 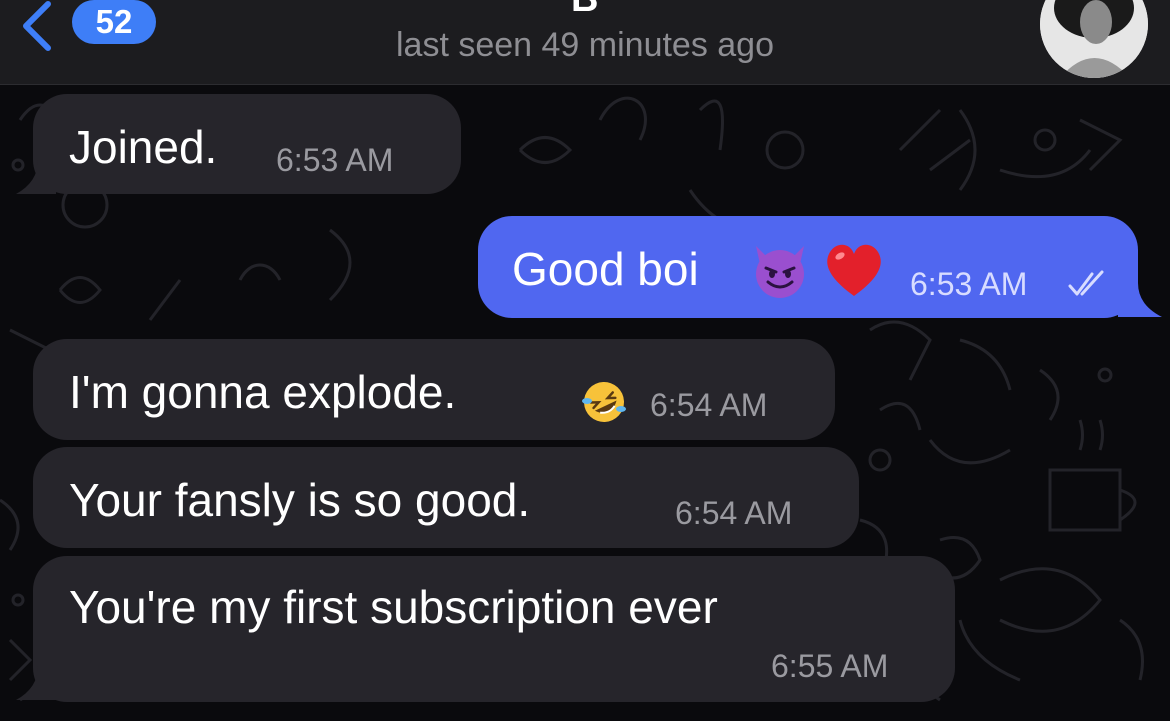 What do you see at coordinates (605, 269) in the screenshot?
I see `message-text: Good boi` at bounding box center [605, 269].